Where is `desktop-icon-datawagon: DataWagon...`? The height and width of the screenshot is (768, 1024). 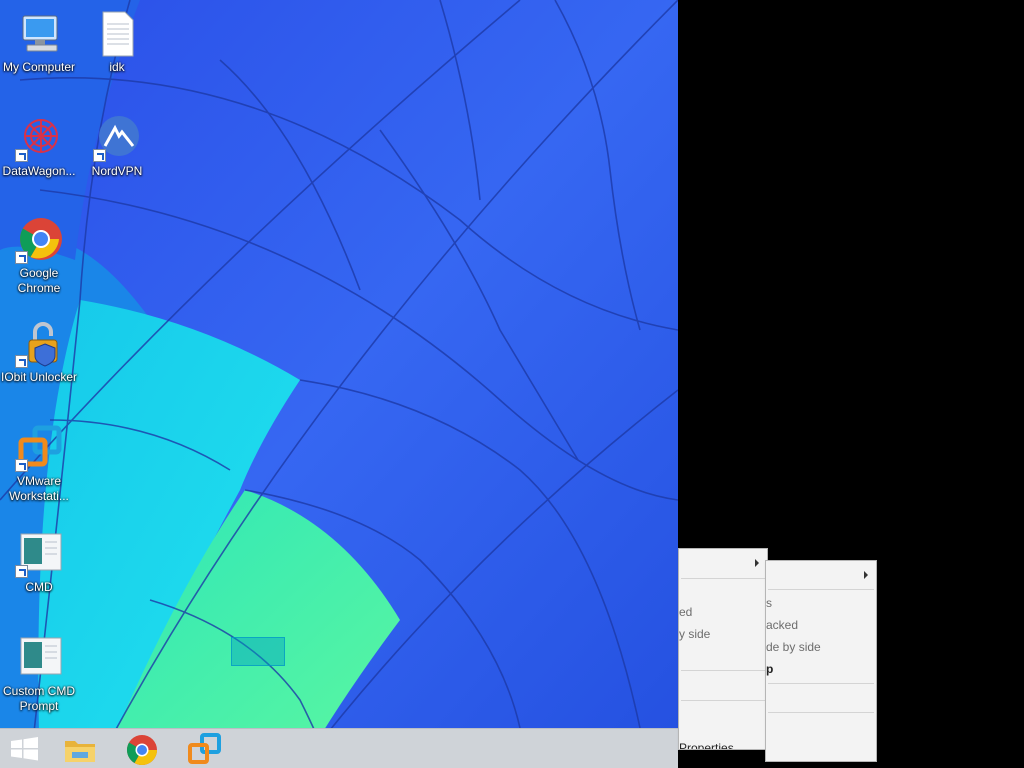 desktop-icon-datawagon: DataWagon... is located at coordinates (39, 146).